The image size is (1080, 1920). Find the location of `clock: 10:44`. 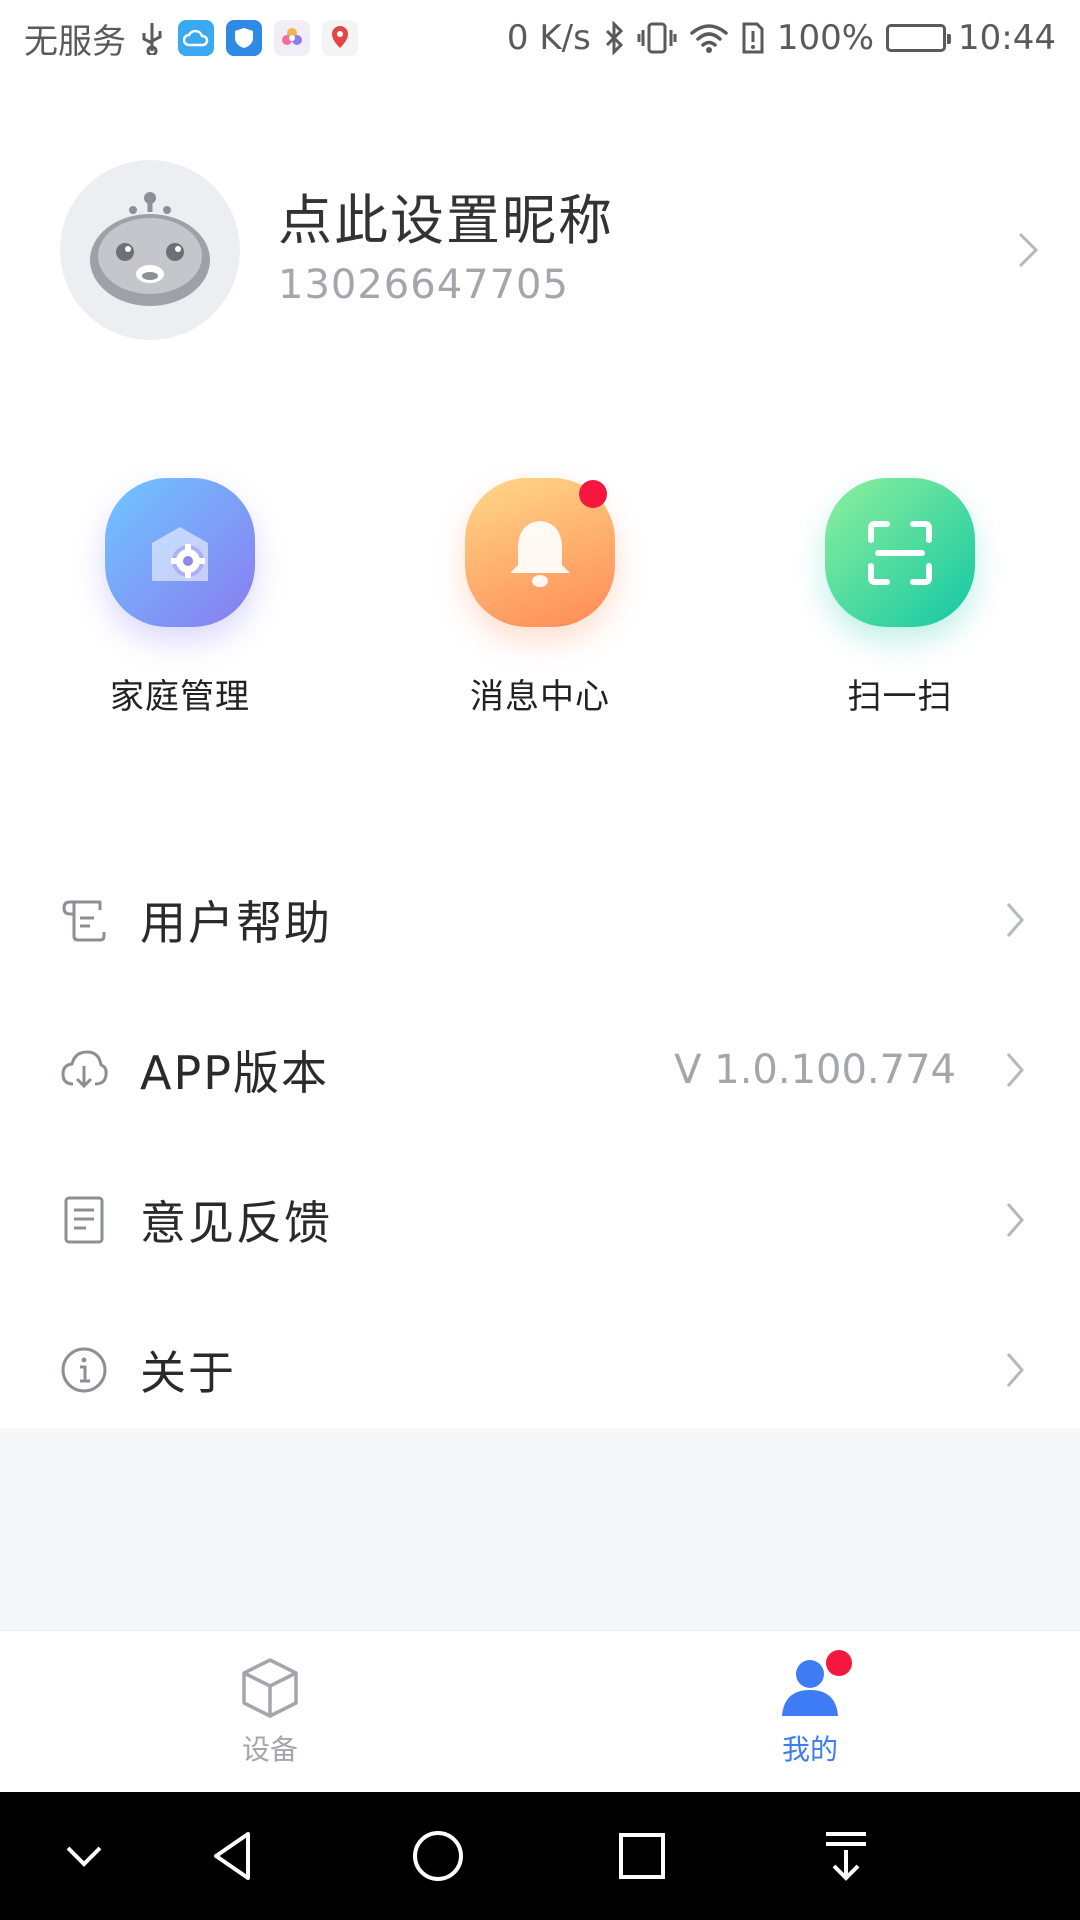

clock: 10:44 is located at coordinates (1007, 38).